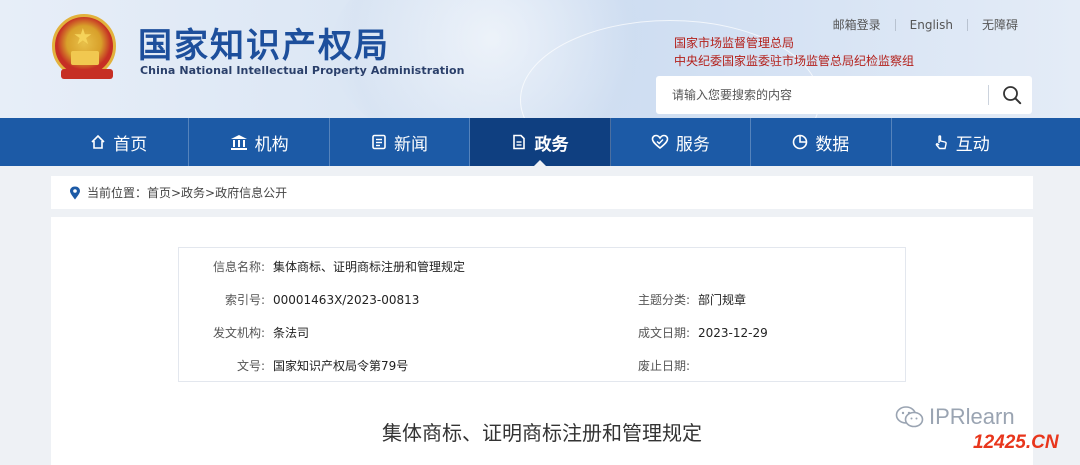  Describe the element at coordinates (660, 142) in the screenshot. I see `service-icon` at that location.